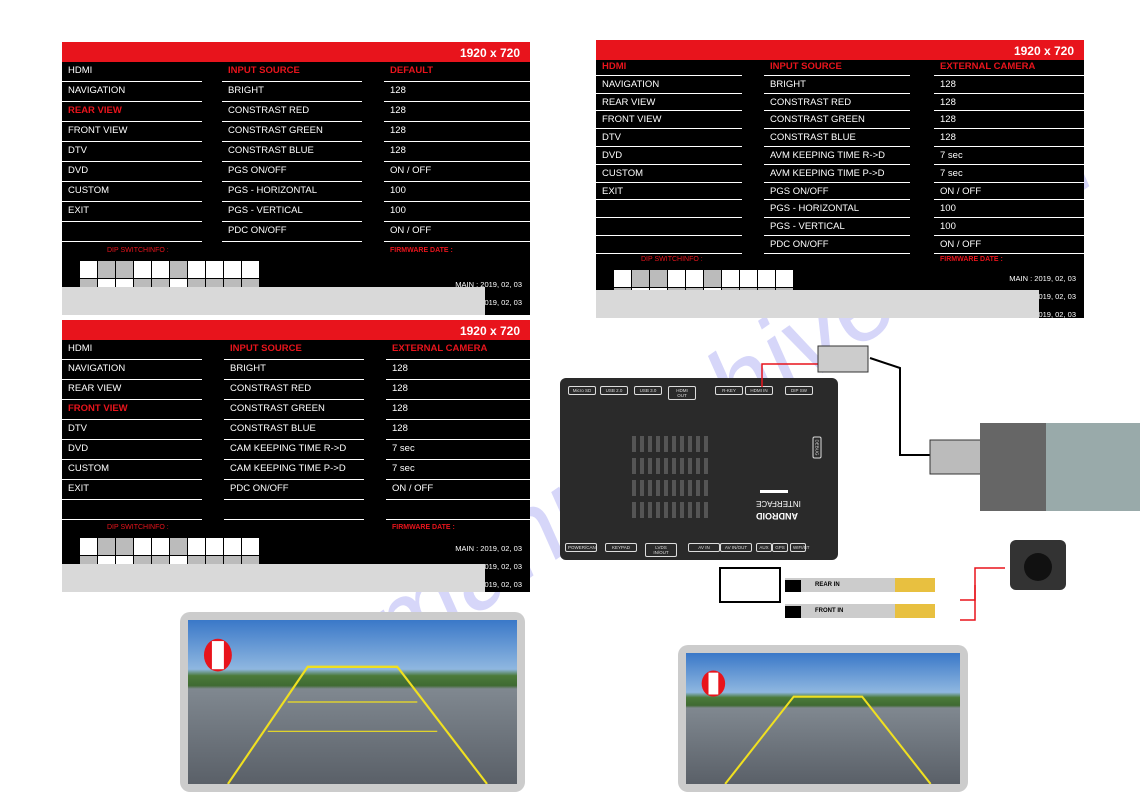 Image resolution: width=1148 pixels, height=808 pixels. Describe the element at coordinates (823, 718) in the screenshot. I see `front-camera-display` at that location.